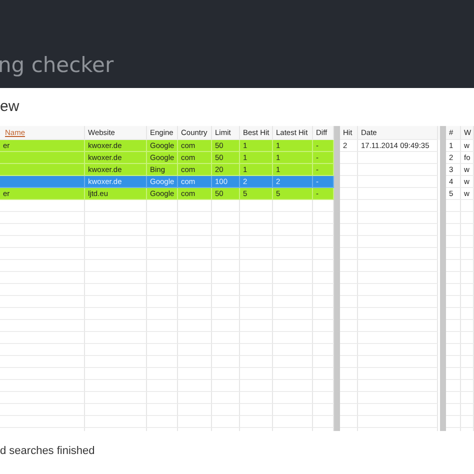 Image resolution: width=474 pixels, height=474 pixels. What do you see at coordinates (57, 65) in the screenshot?
I see `app-title: ng checker` at bounding box center [57, 65].